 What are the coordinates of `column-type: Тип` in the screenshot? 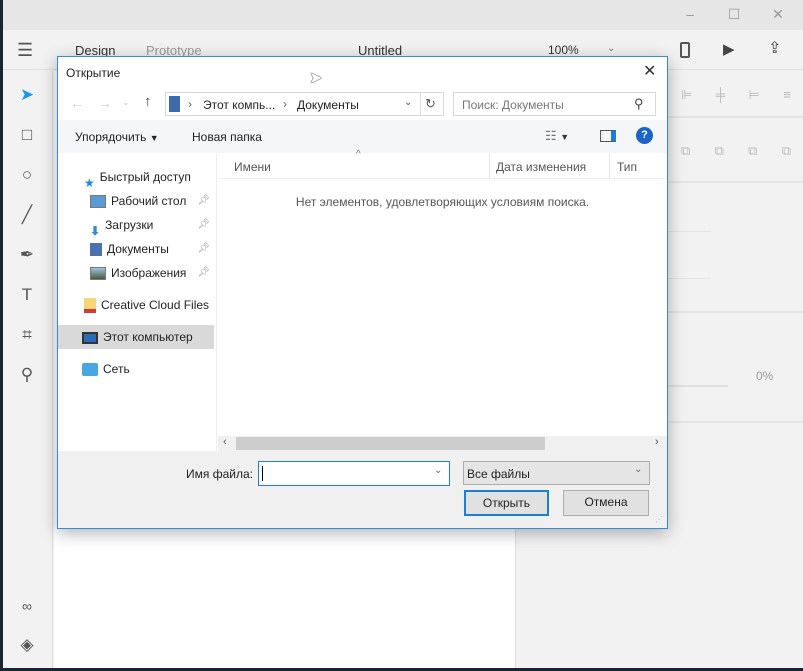 It's located at (627, 167).